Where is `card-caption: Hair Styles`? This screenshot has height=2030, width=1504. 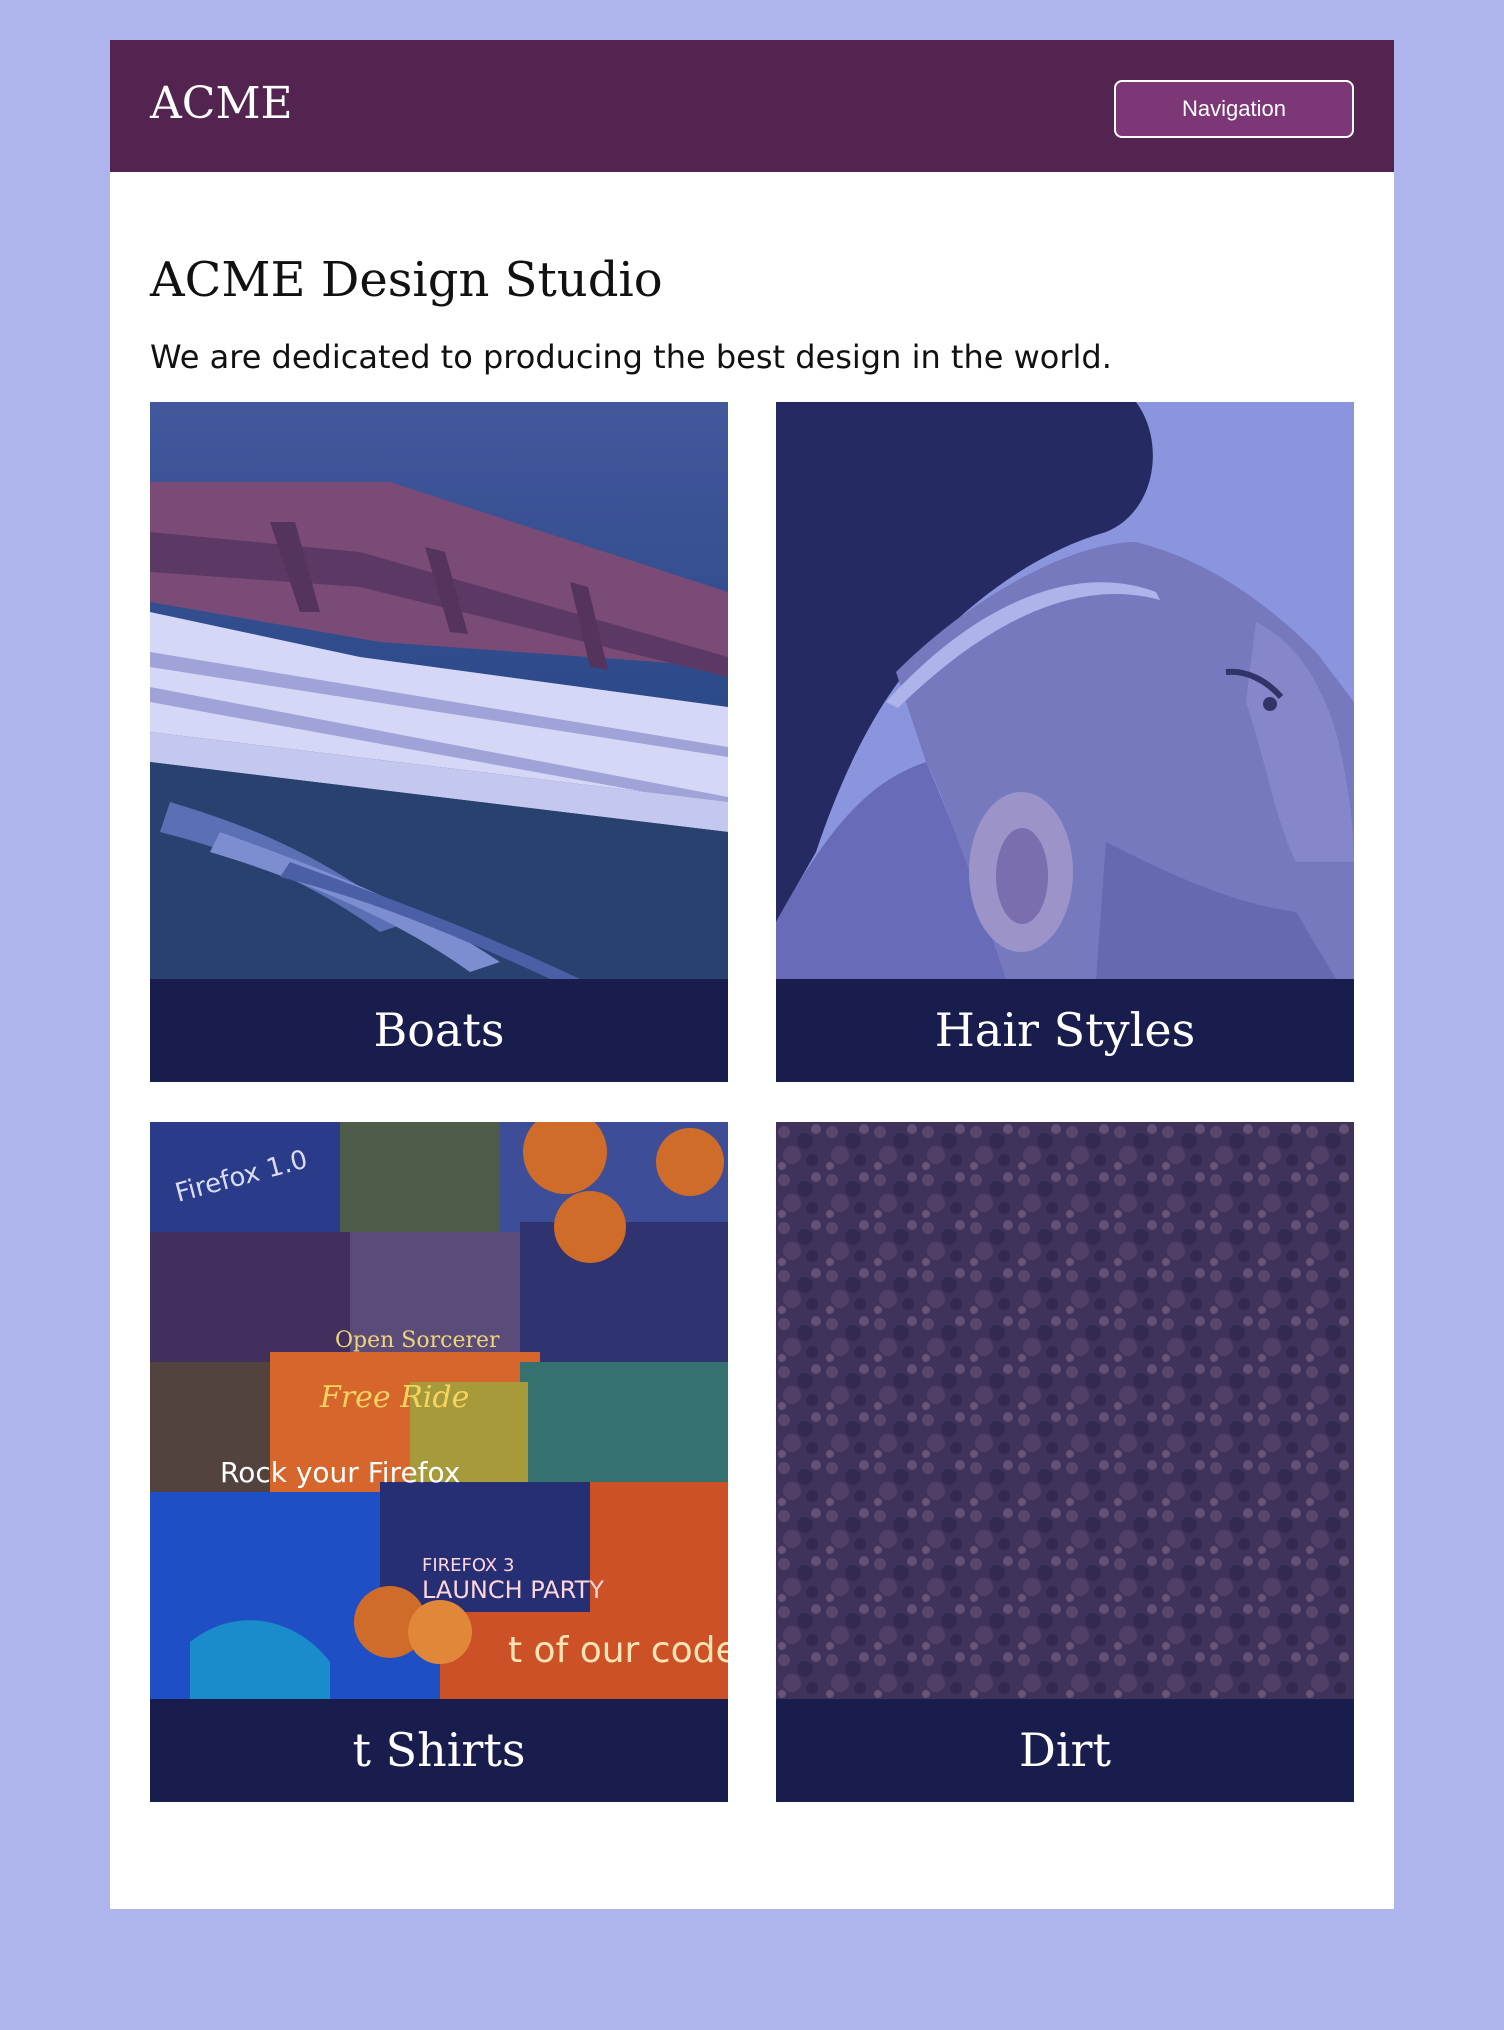
card-caption: Hair Styles is located at coordinates (1065, 1030).